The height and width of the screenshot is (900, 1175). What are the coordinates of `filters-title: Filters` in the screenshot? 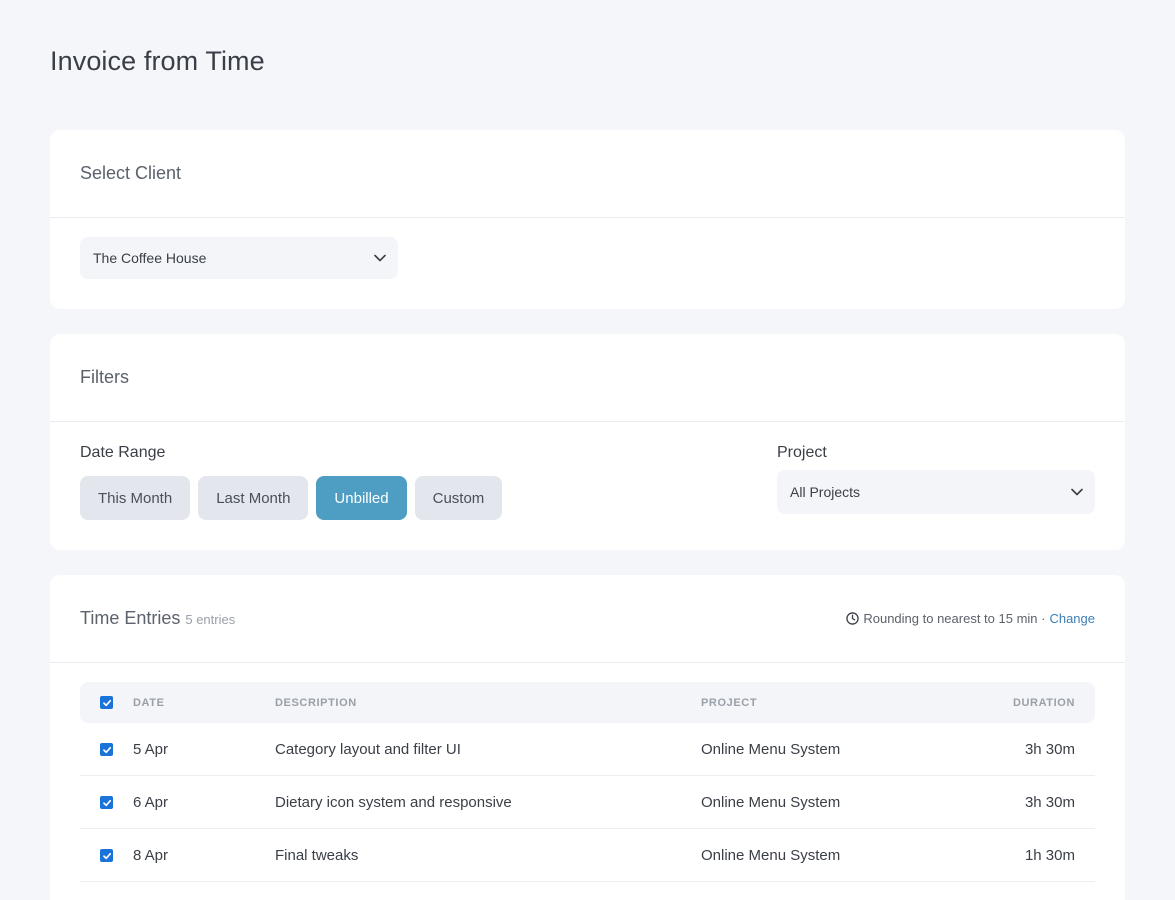 It's located at (104, 377).